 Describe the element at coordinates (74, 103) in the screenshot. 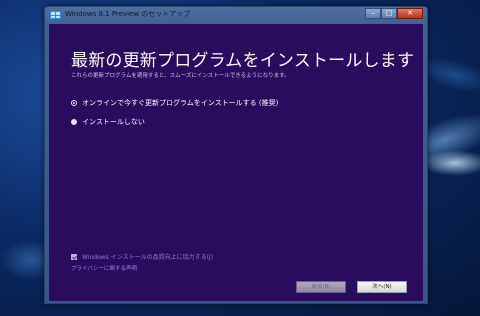

I see `radio-selected-icon` at that location.